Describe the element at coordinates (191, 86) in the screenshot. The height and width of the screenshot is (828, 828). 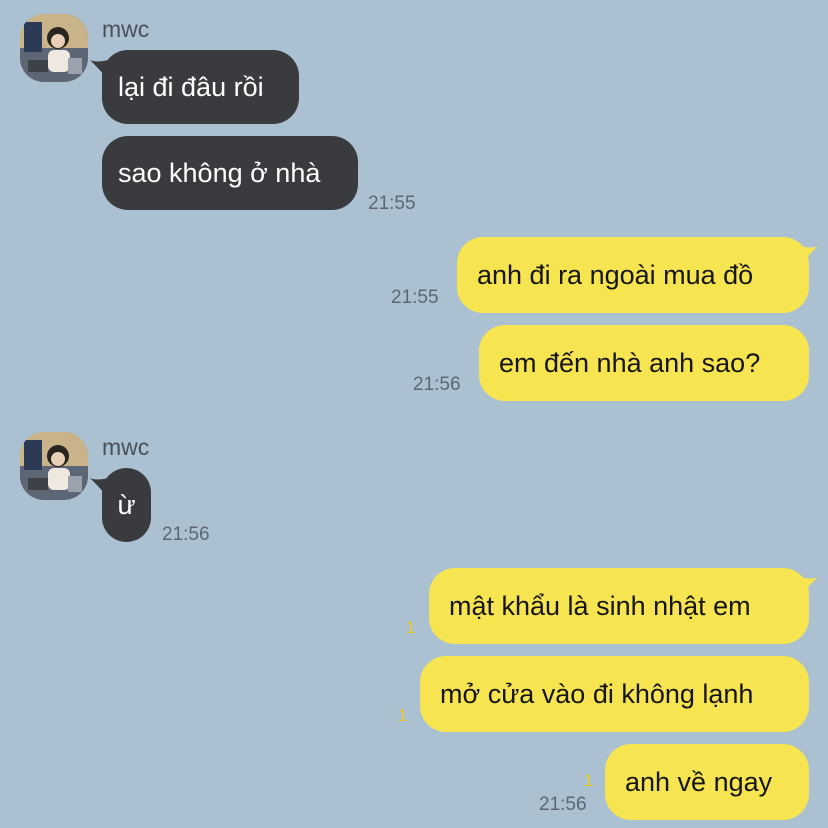
I see `message-text: lại đi đâu rồi` at that location.